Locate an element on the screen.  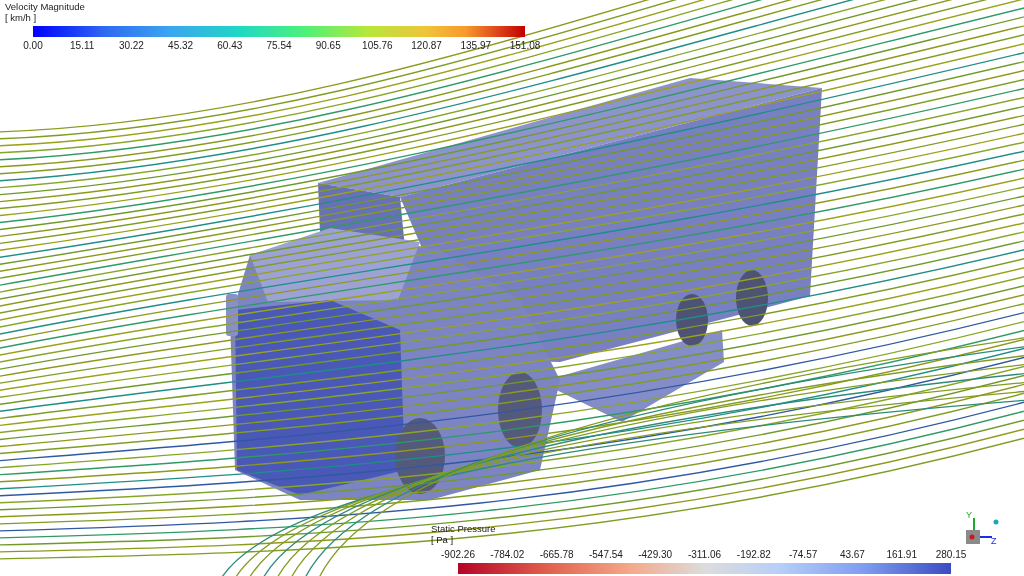
scale-tick-label: 75.54 is located at coordinates (279, 45).